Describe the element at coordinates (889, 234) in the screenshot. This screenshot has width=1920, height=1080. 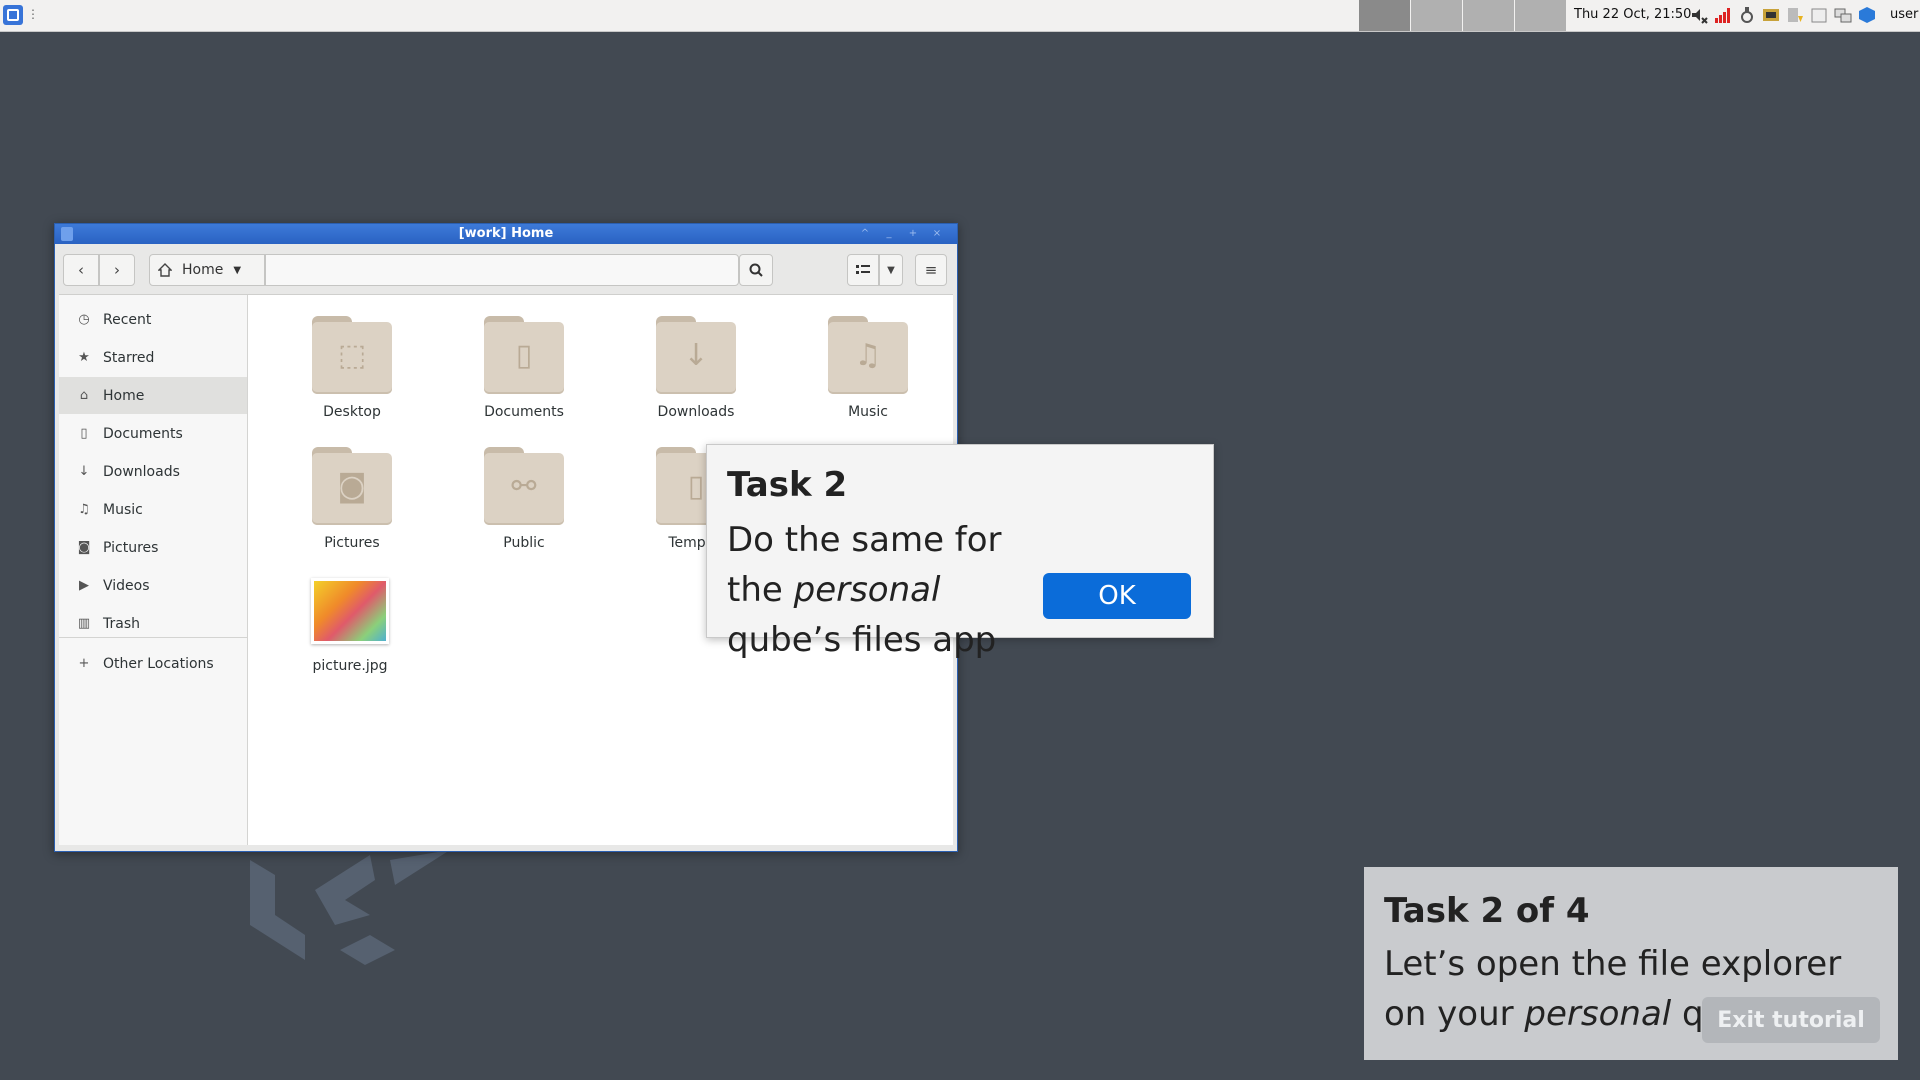
I see `minimize-icon: _` at that location.